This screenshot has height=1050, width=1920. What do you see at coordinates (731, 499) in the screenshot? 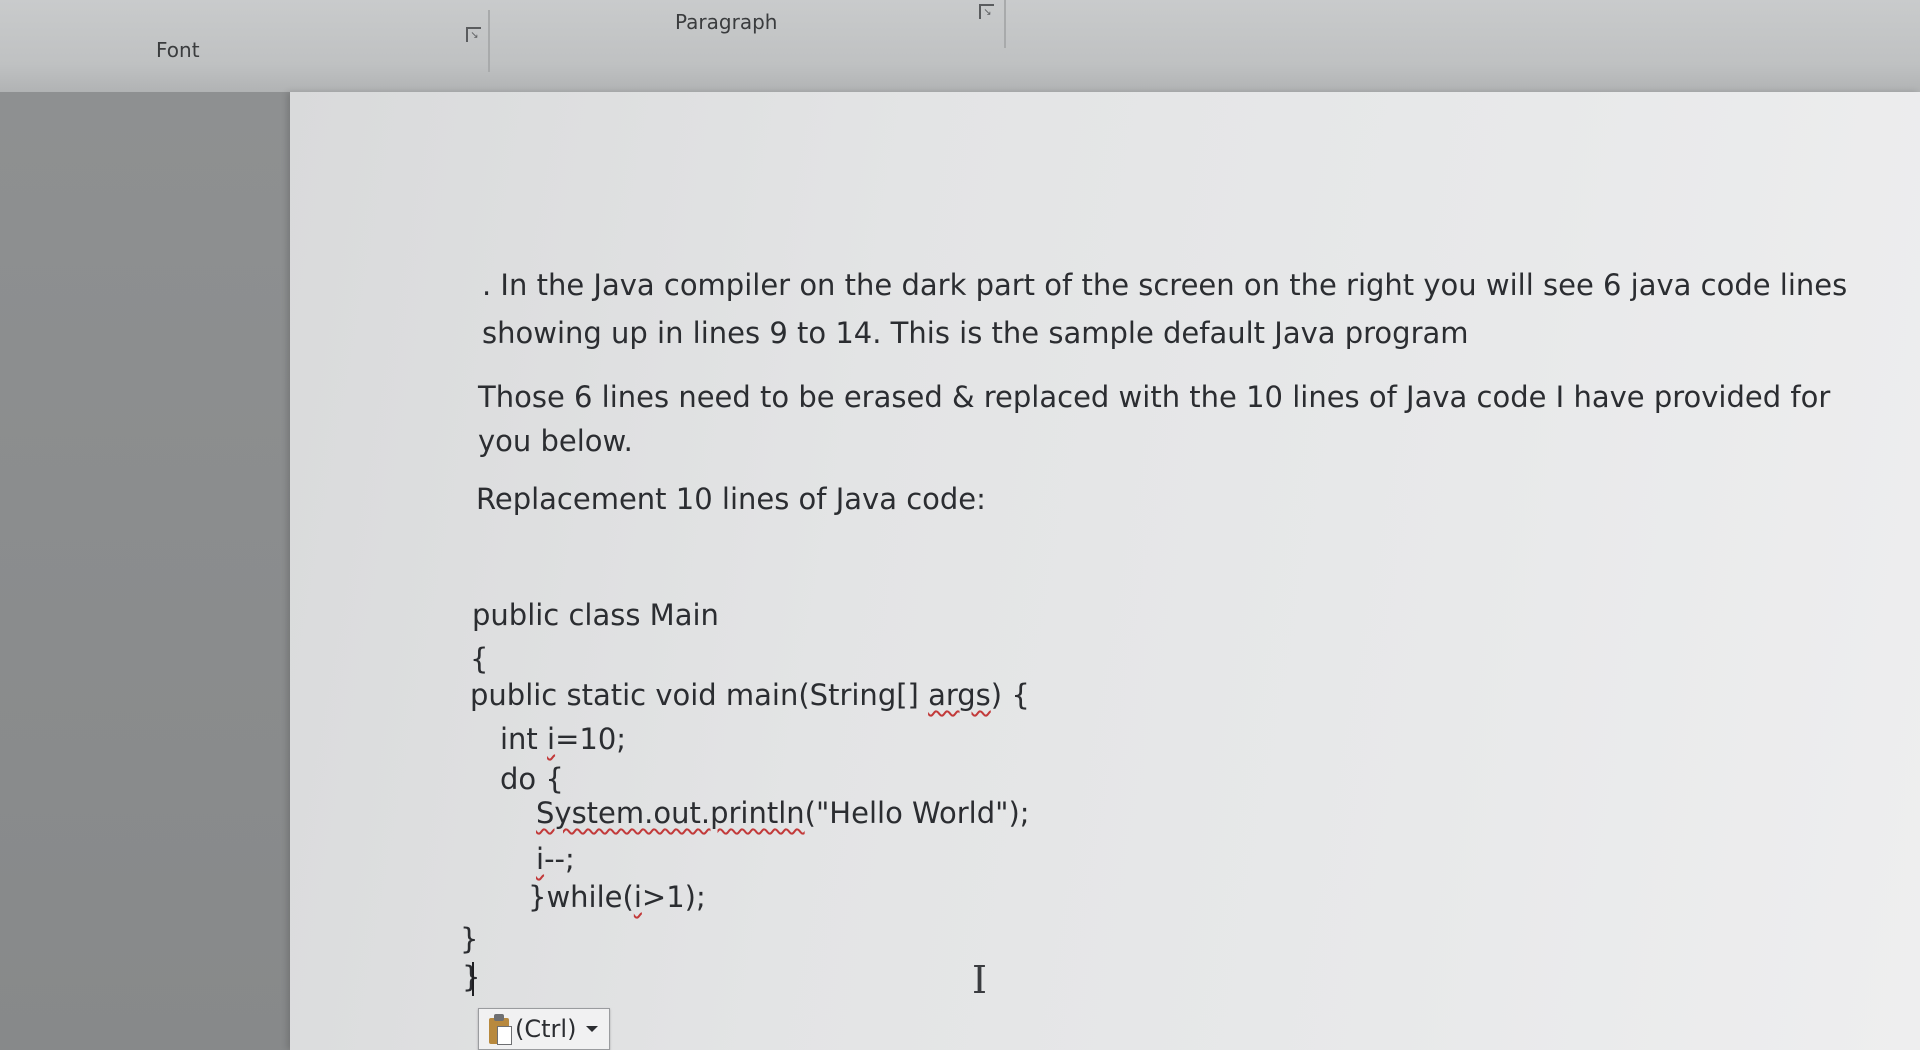
I see `paragraph-3: Replacement 10 lines of Java code:` at bounding box center [731, 499].